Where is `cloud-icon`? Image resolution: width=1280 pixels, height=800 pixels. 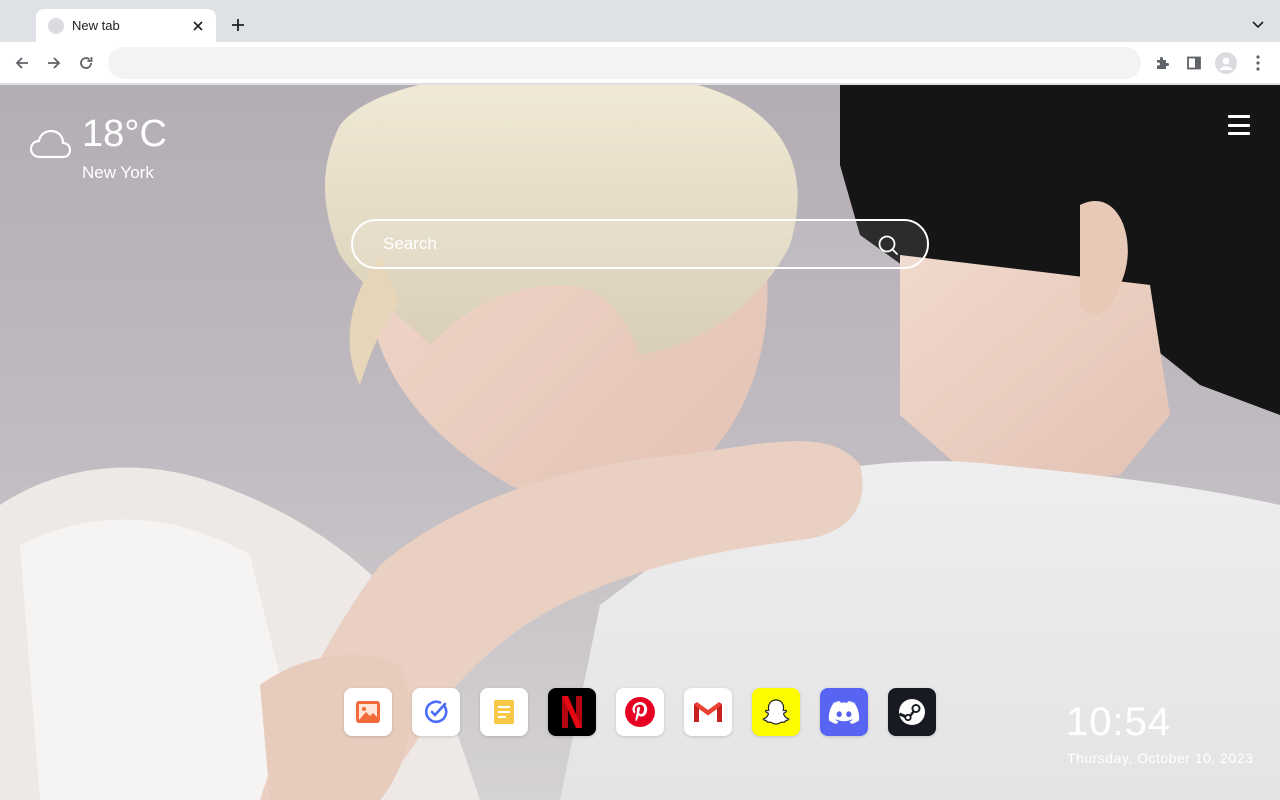 cloud-icon is located at coordinates (51, 144).